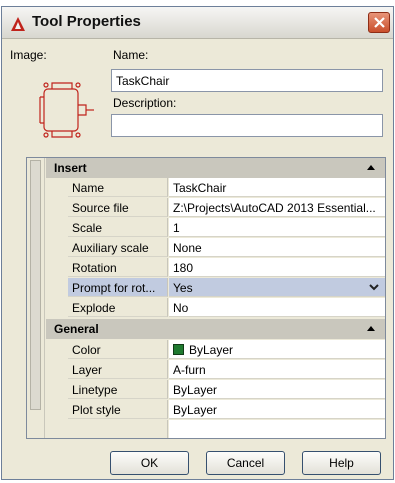 The image size is (395, 483). Describe the element at coordinates (247, 80) in the screenshot. I see `name-field: TaskChair` at that location.